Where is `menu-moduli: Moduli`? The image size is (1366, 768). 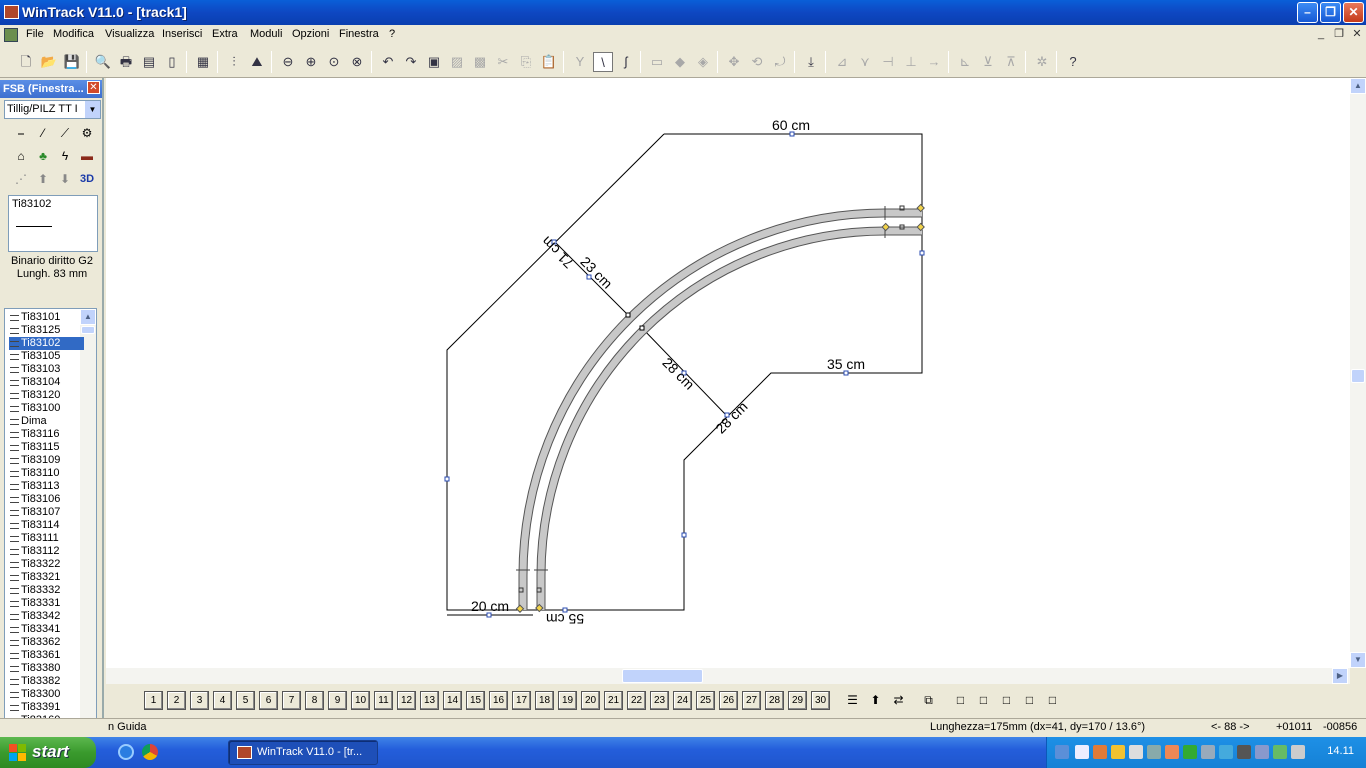
menu-moduli: Moduli is located at coordinates (266, 34).